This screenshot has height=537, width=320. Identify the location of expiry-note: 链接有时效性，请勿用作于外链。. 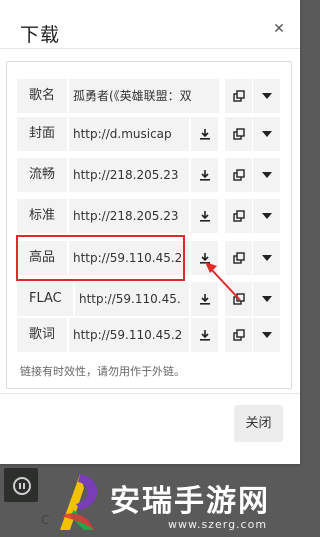
(102, 371).